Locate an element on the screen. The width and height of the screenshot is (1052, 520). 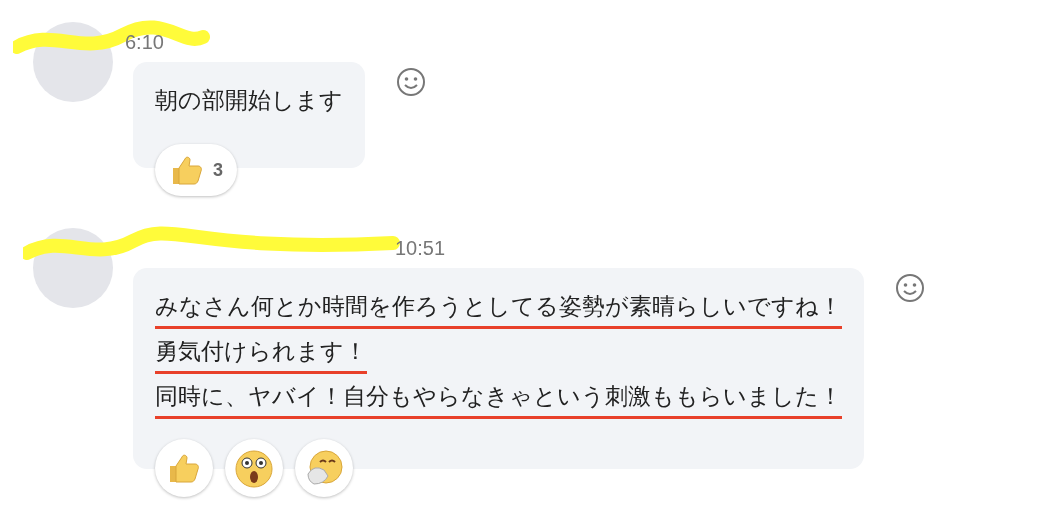
message-time: 10:51 is located at coordinates (420, 248).